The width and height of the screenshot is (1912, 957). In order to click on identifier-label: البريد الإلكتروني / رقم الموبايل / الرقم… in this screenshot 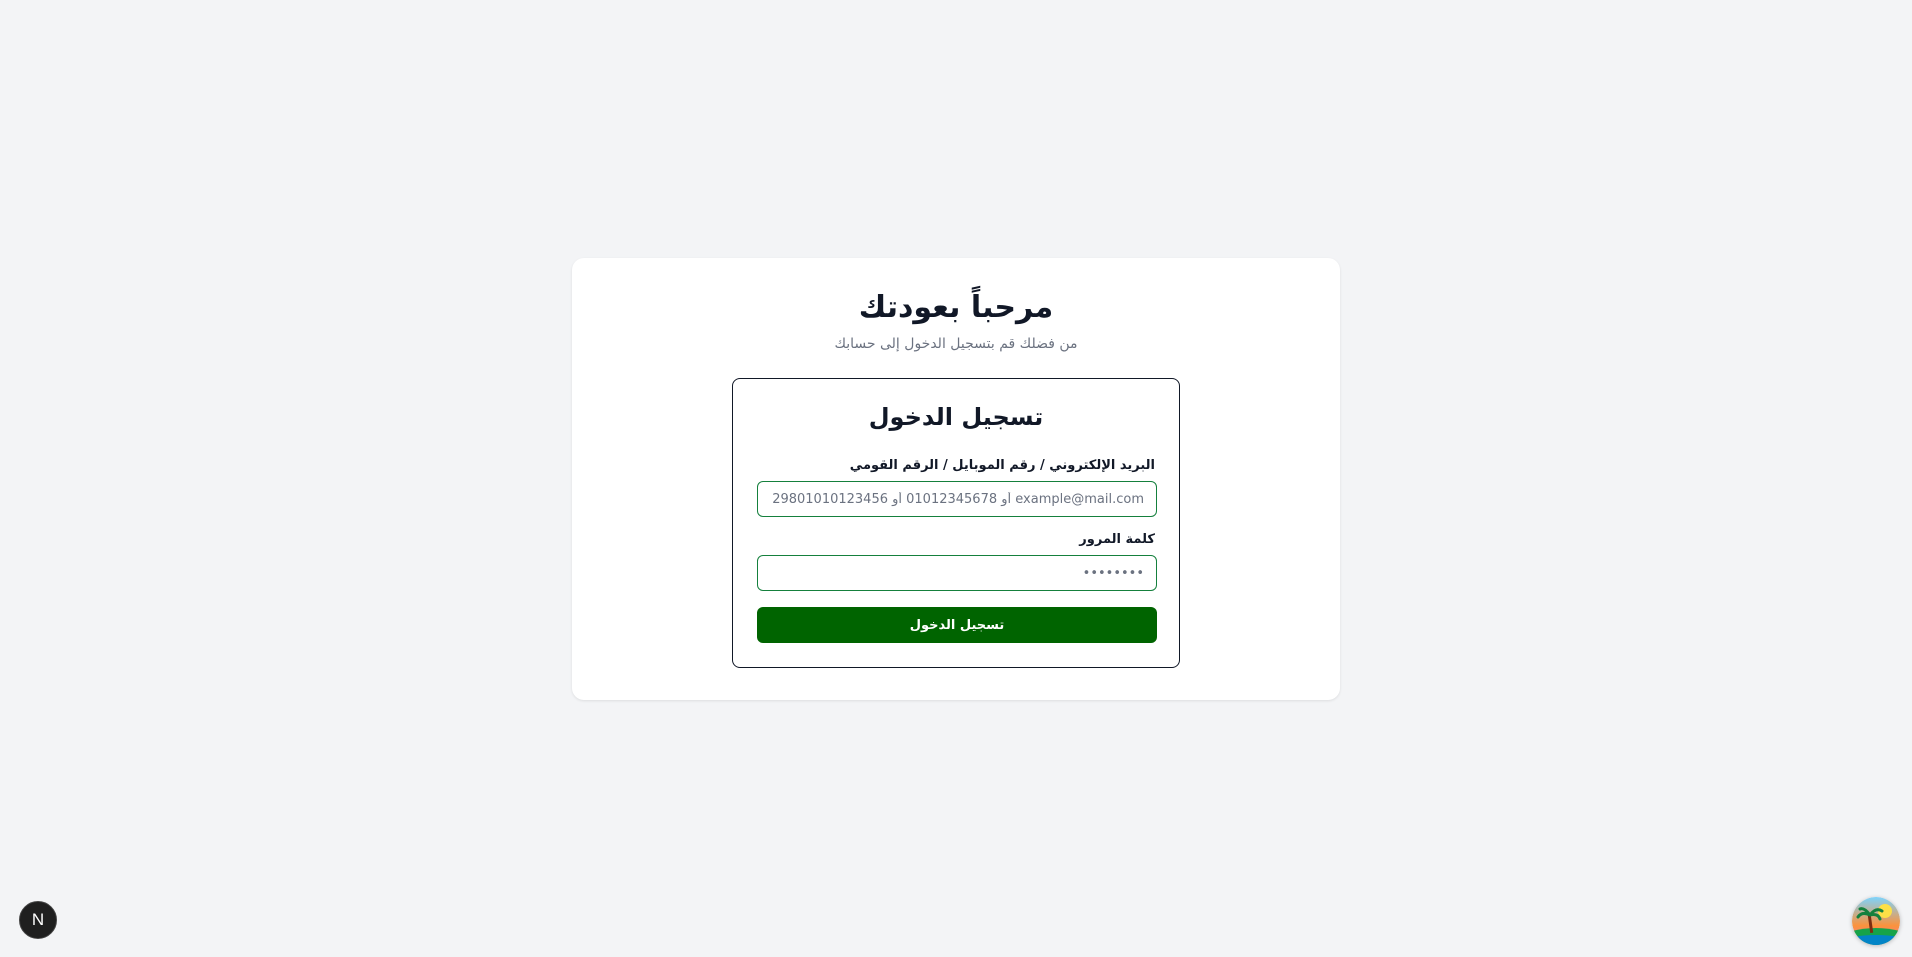, I will do `click(1002, 465)`.